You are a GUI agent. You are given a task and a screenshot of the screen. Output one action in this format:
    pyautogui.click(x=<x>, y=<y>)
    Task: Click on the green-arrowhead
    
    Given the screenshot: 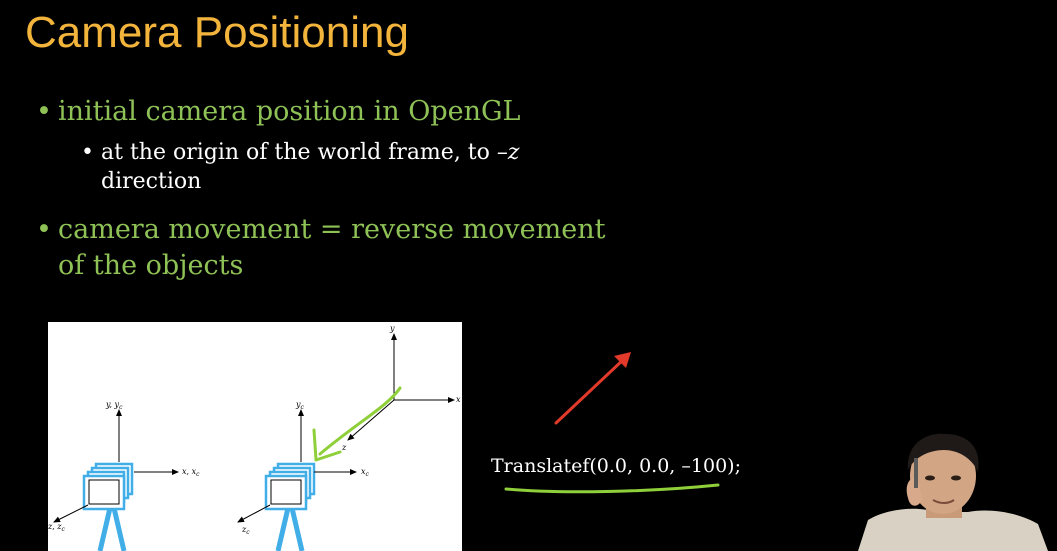 What is the action you would take?
    pyautogui.click(x=327, y=445)
    